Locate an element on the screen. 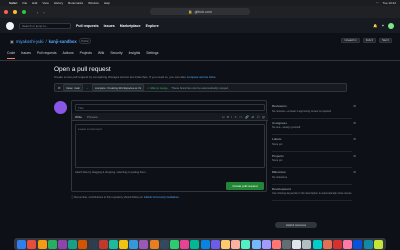 Image resolution: width=400 pixels, height=250 pixels. guidelines-link: GitHub Community Guidelines. is located at coordinates (162, 197).